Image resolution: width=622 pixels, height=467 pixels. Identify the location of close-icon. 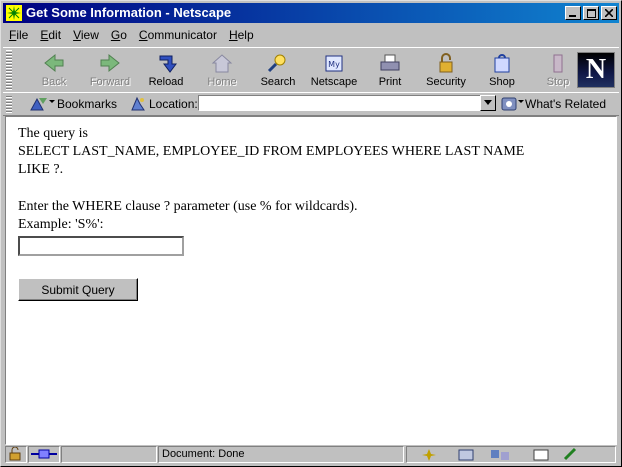
(609, 13).